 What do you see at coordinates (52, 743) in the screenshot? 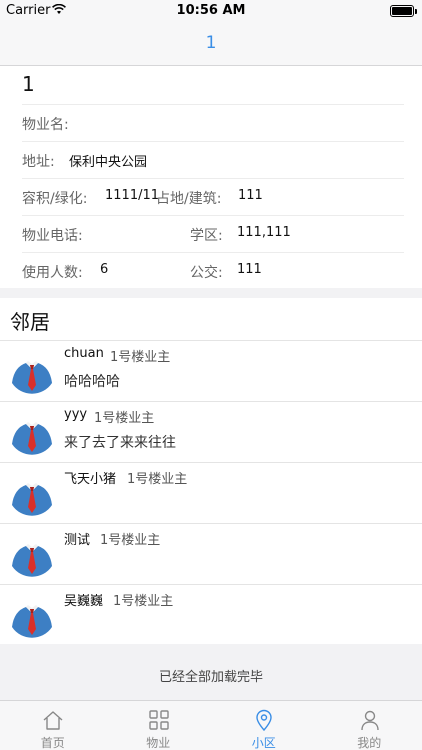
I see `tab-home-label: 首页` at bounding box center [52, 743].